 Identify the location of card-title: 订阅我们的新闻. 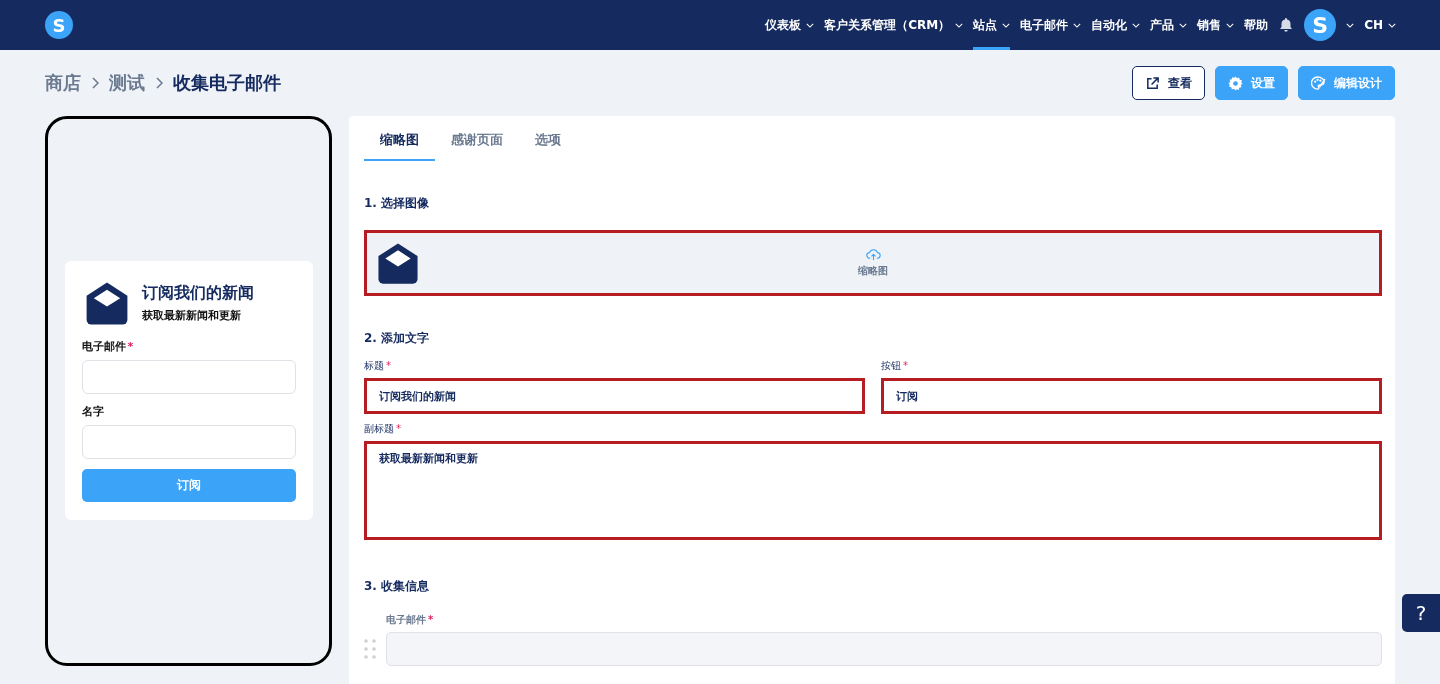
(197, 293).